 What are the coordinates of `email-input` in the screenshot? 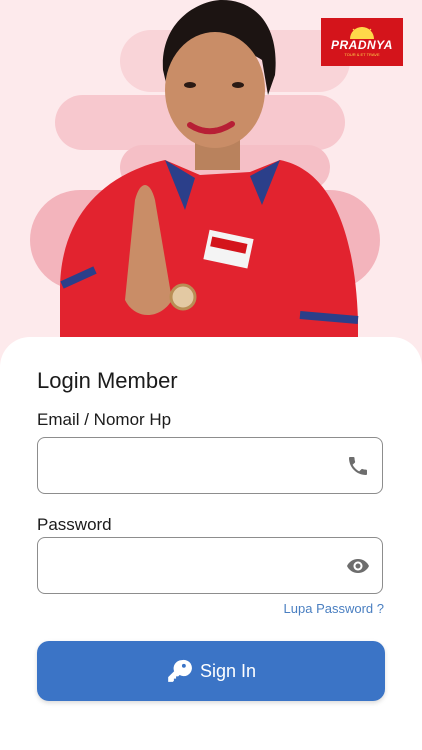 It's located at (199, 466).